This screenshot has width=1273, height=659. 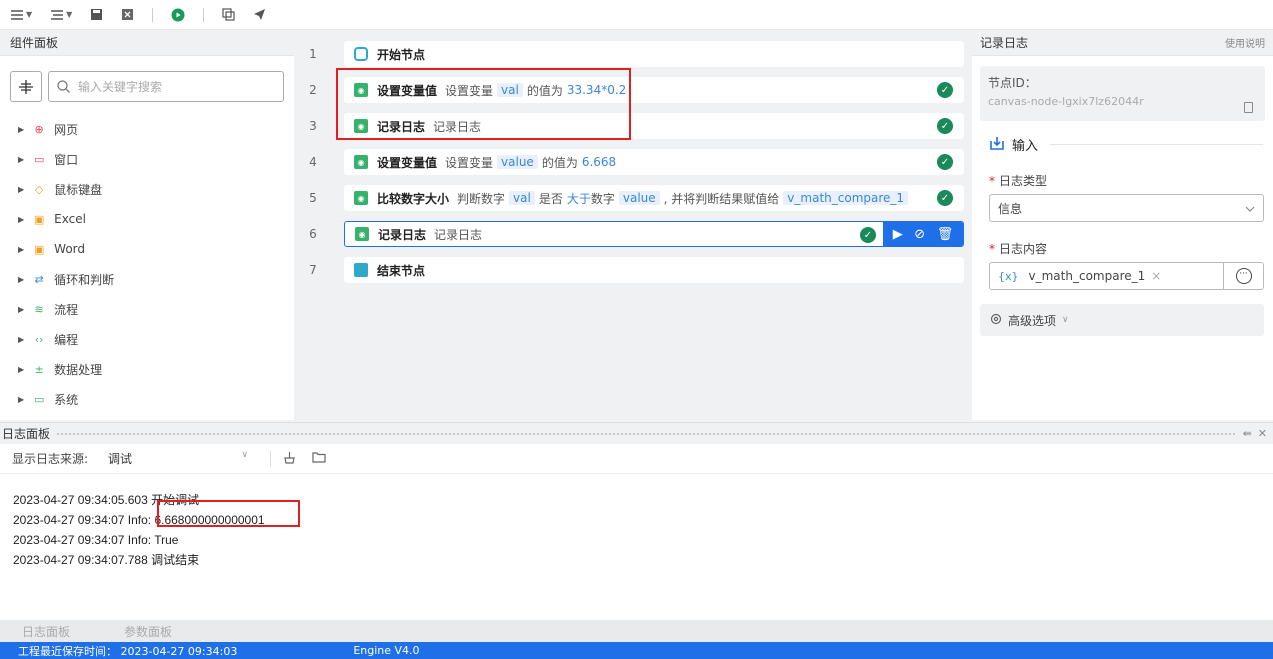 What do you see at coordinates (578, 198) in the screenshot?
I see `node-value: 大于` at bounding box center [578, 198].